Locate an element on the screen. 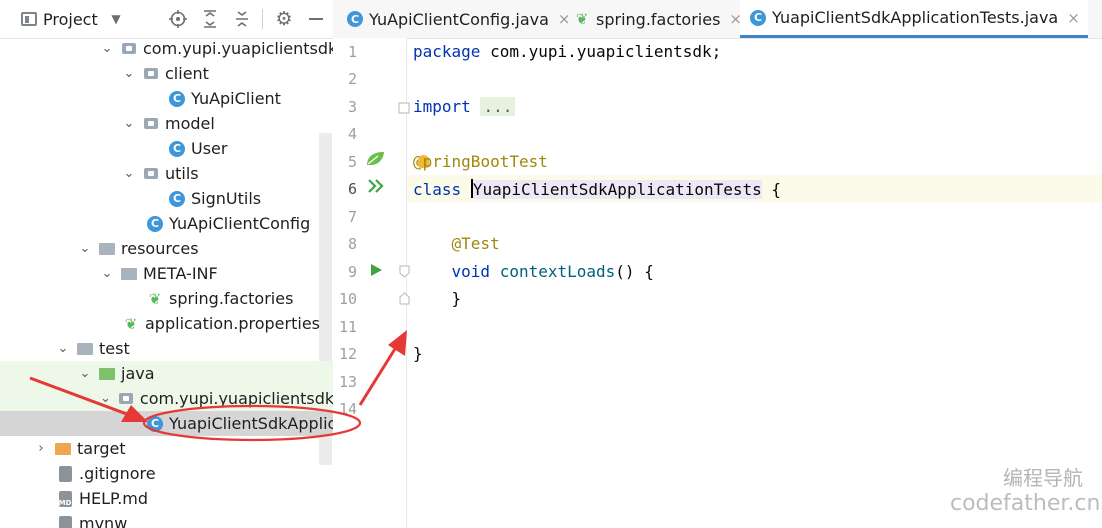  code-line-10: void contextLoads() { is located at coordinates (552, 271).